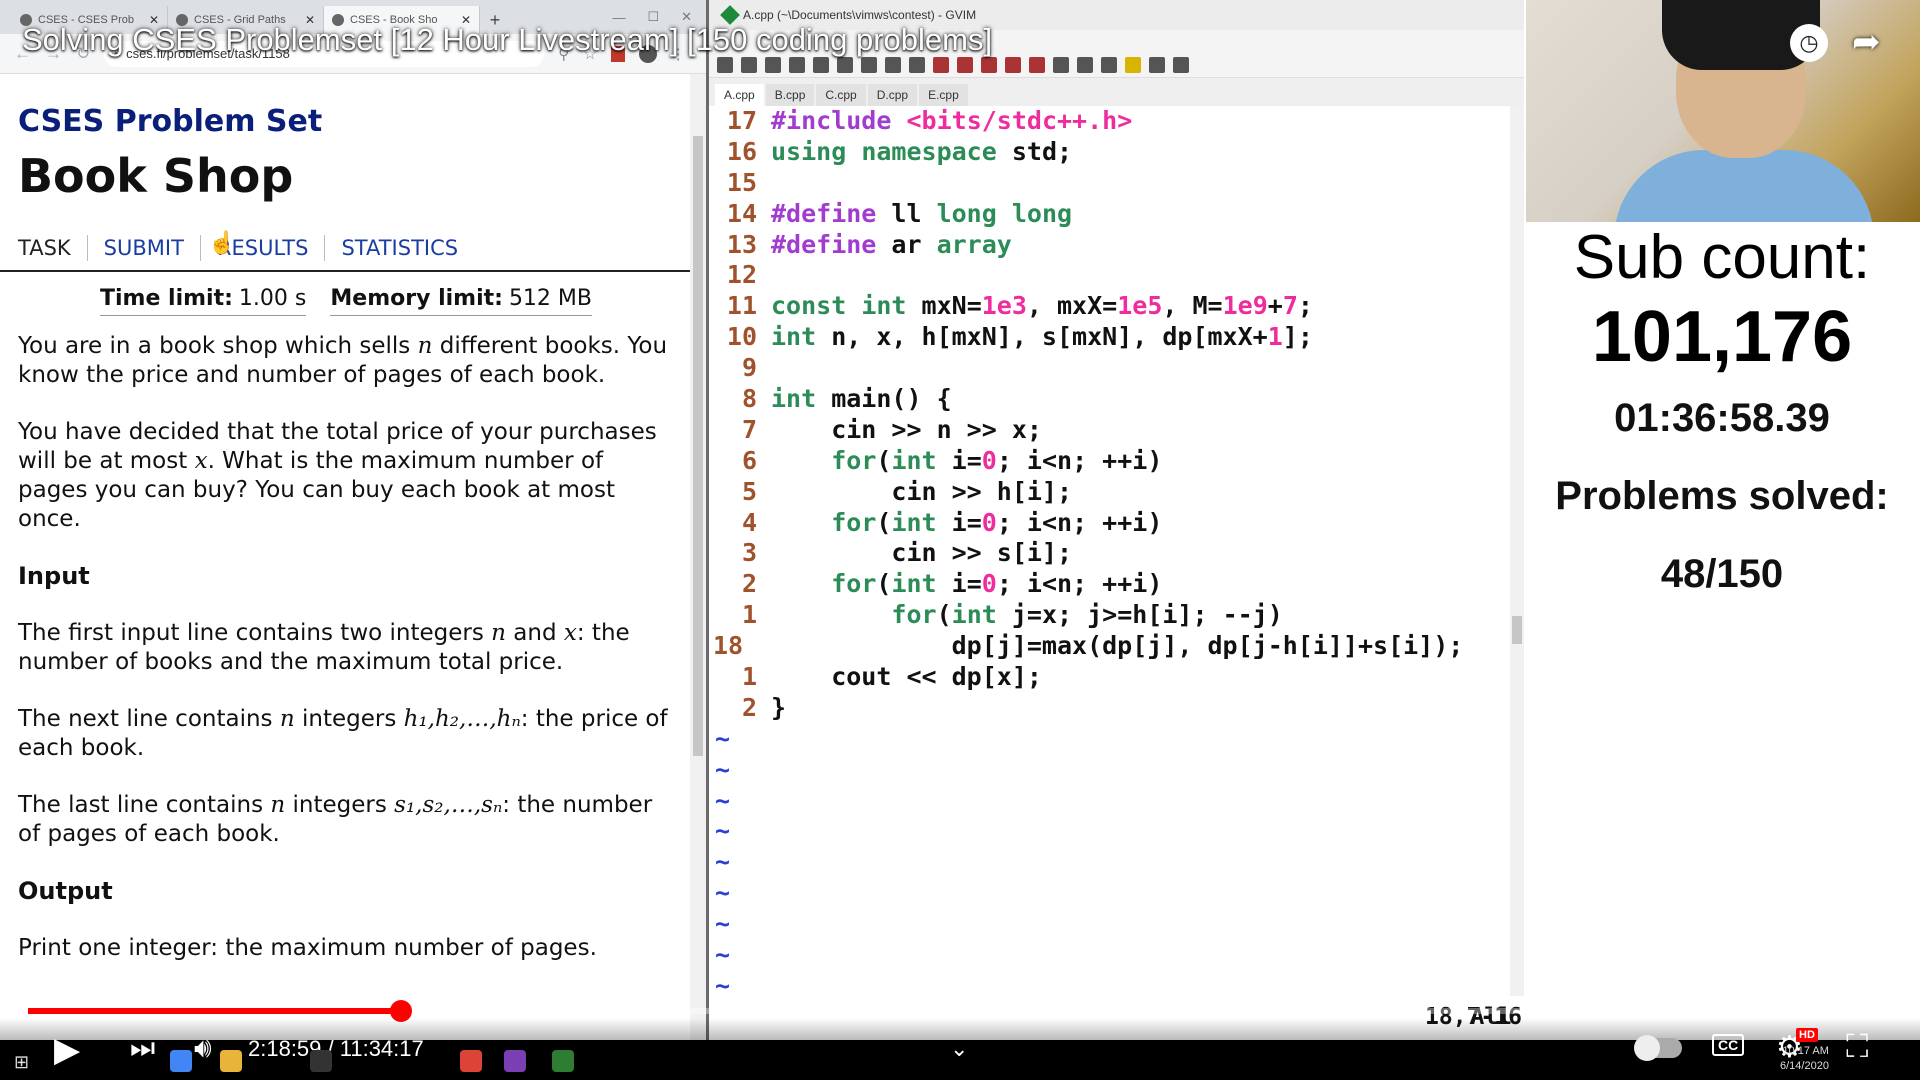 The height and width of the screenshot is (1080, 1920). Describe the element at coordinates (1133, 64) in the screenshot. I see `tag-icon` at that location.